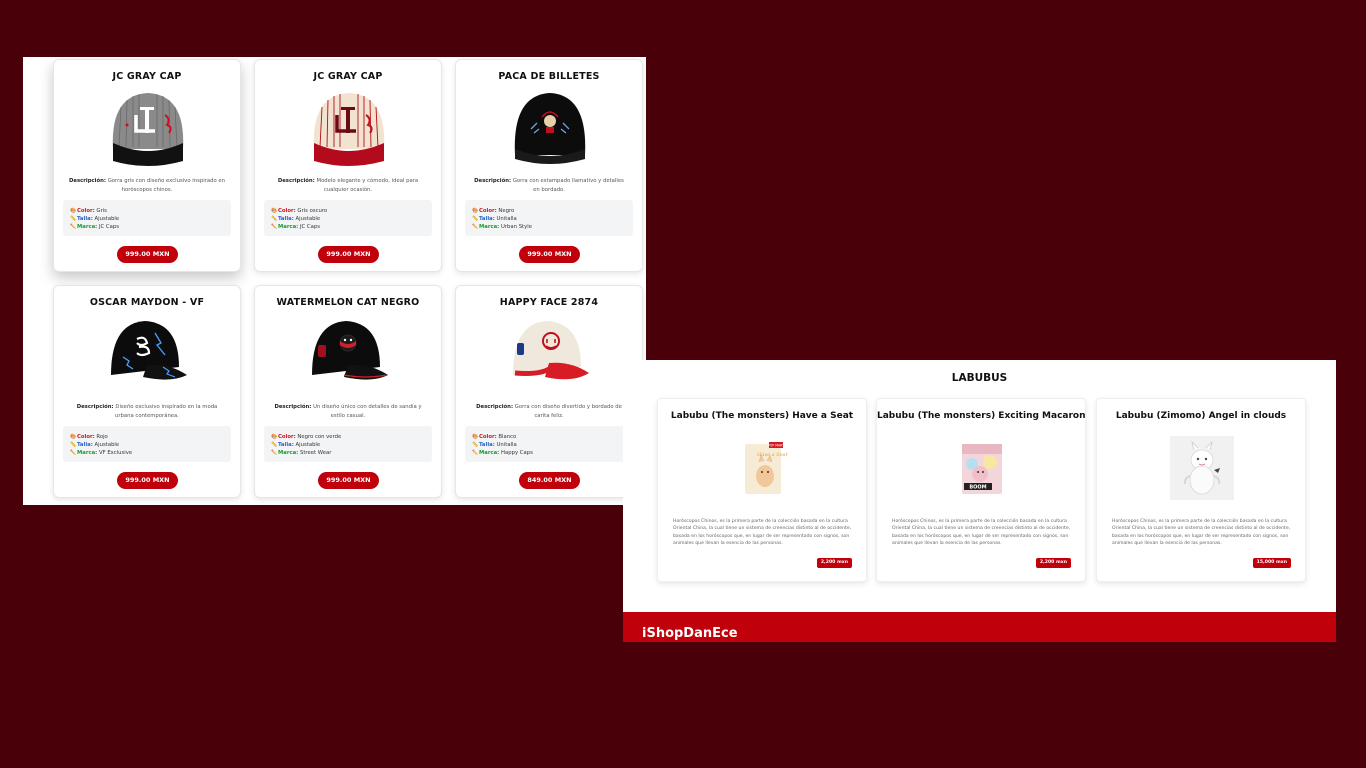 Image resolution: width=1366 pixels, height=768 pixels. Describe the element at coordinates (982, 468) in the screenshot. I see `product-image: BOOM` at that location.